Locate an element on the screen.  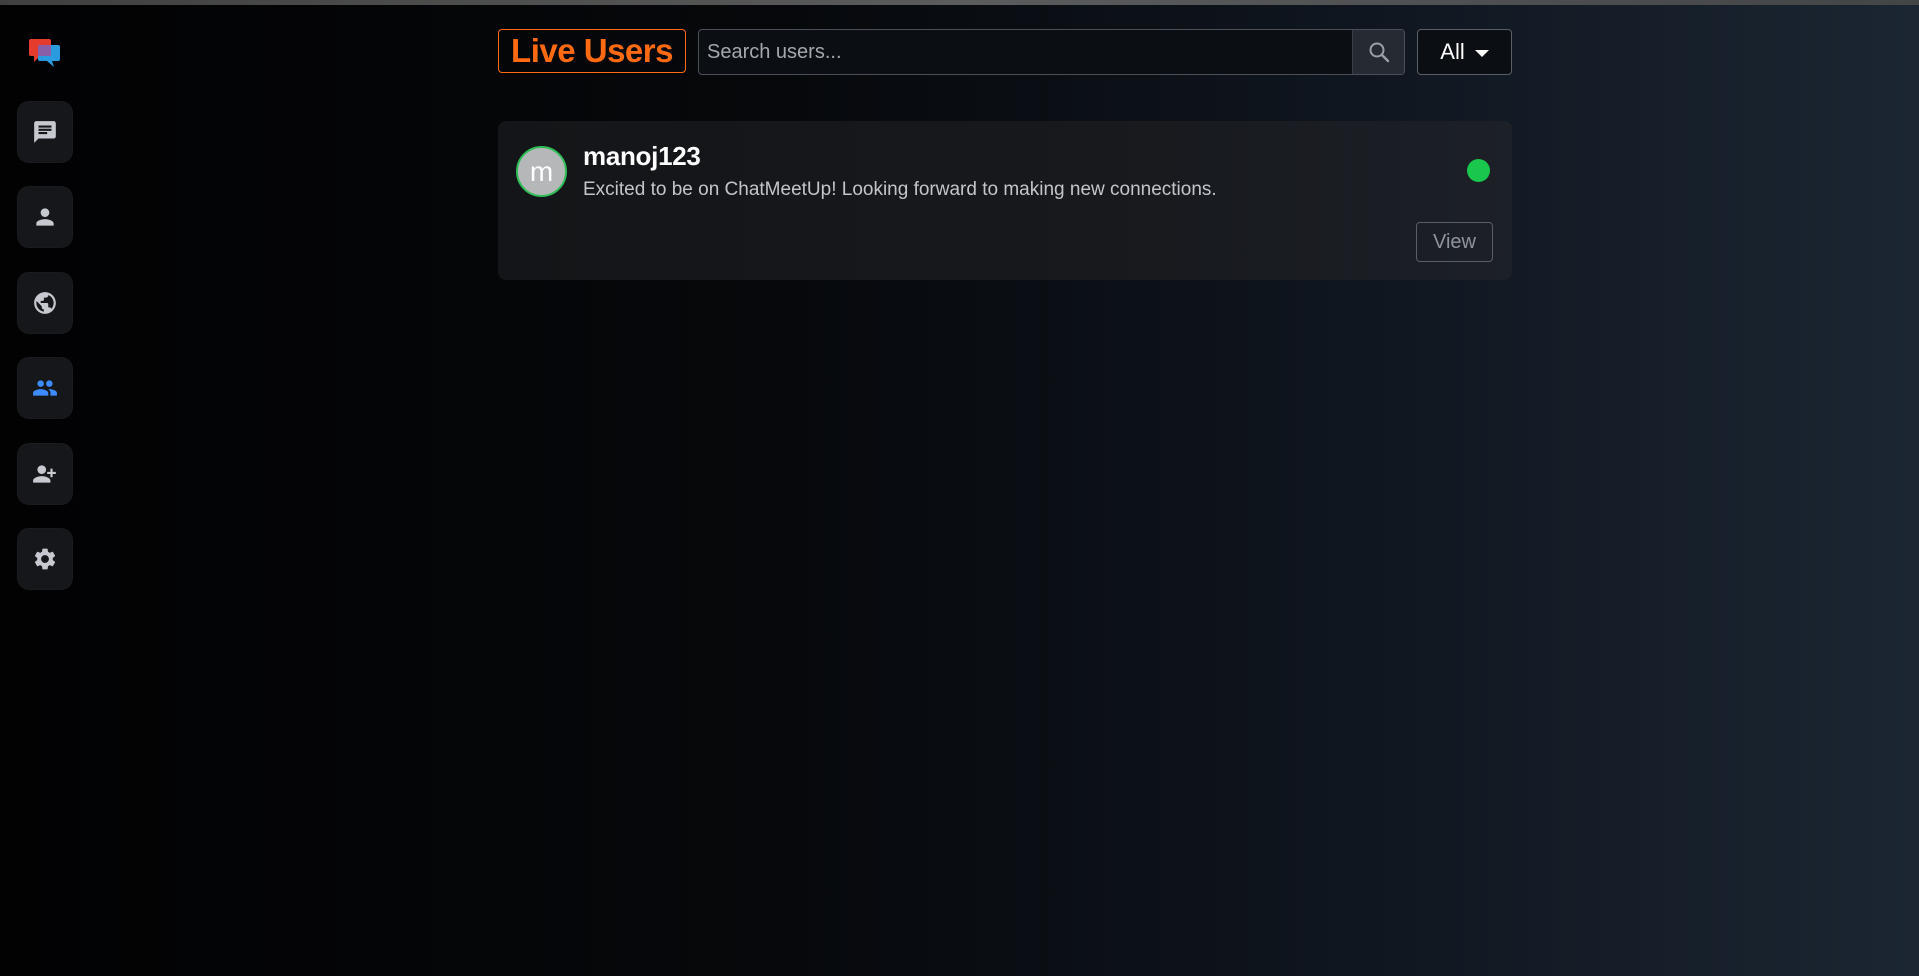
message-icon is located at coordinates (45, 132).